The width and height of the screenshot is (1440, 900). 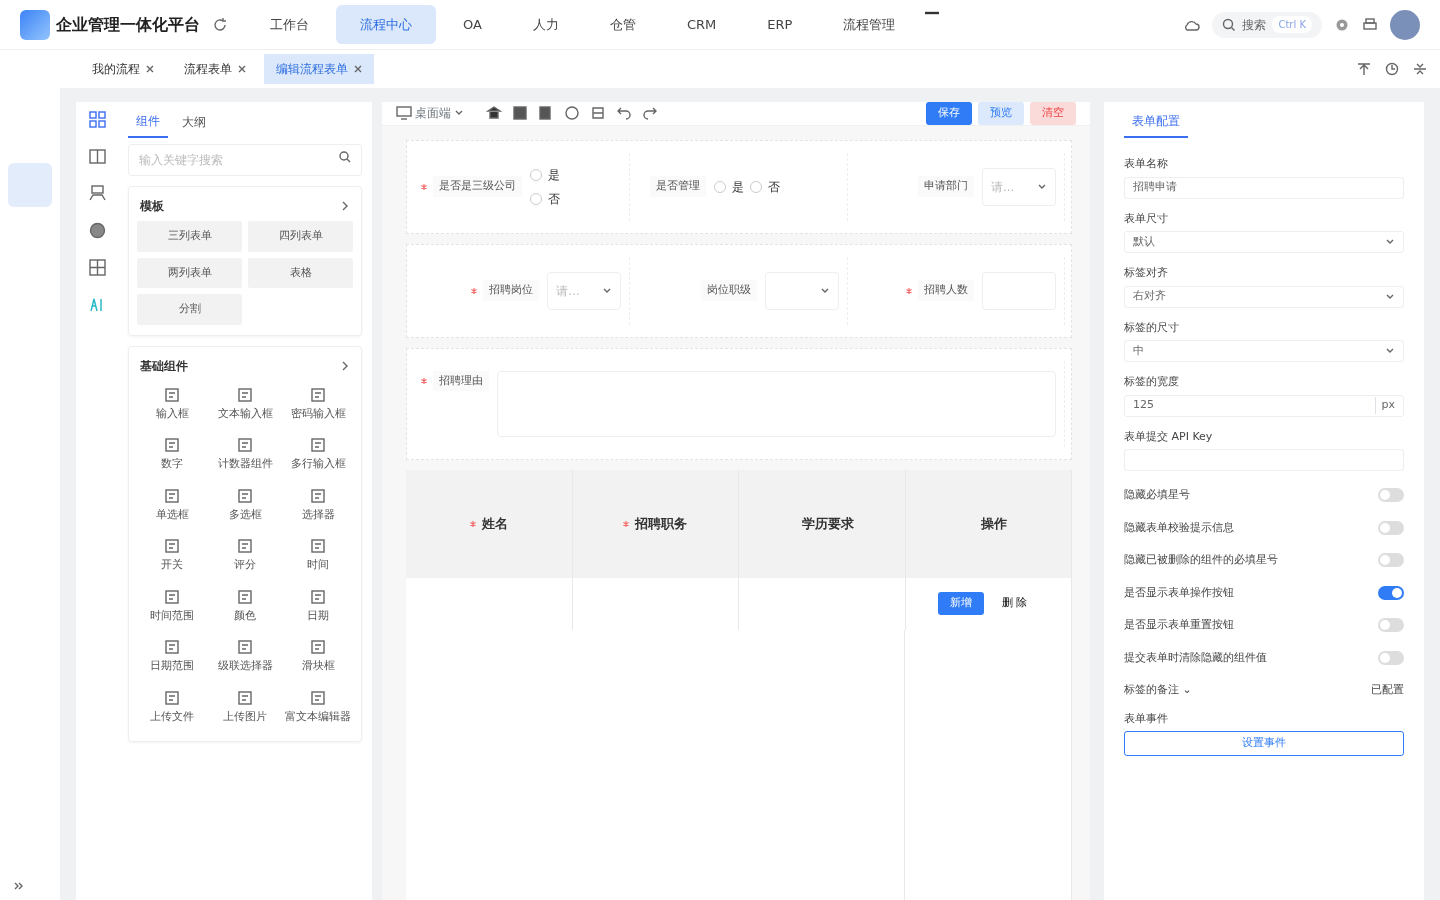 I want to click on component-item: 计数器组件, so click(x=245, y=455).